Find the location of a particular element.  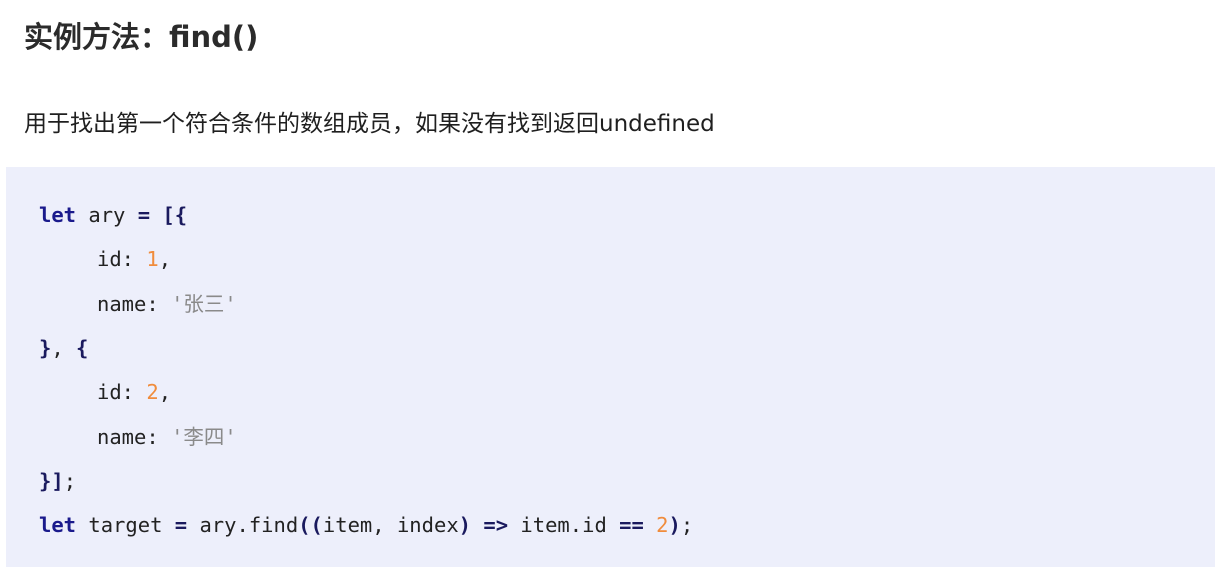

identifier: ary is located at coordinates (107, 215).